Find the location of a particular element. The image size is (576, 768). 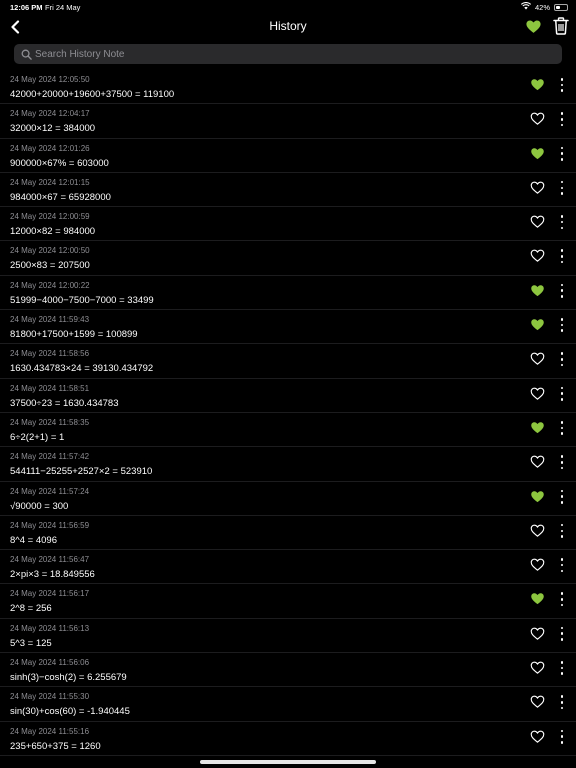

history-row: 24 May 2024 11:57:24 √90000 = 300 is located at coordinates (288, 499).